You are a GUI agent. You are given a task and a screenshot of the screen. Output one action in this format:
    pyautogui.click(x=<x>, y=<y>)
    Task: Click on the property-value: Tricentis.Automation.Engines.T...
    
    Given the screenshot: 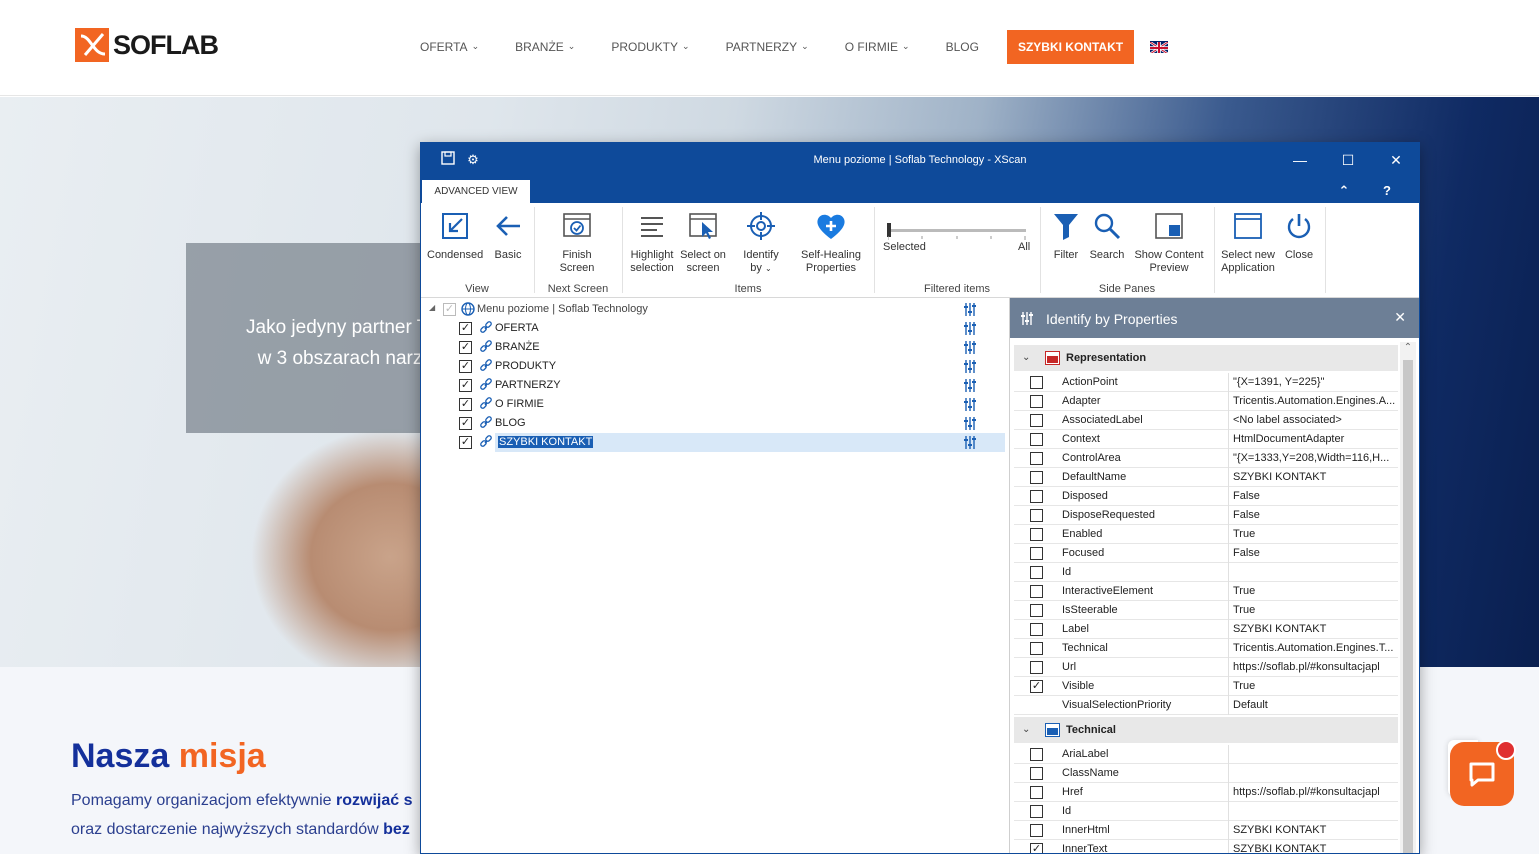 What is the action you would take?
    pyautogui.click(x=1313, y=648)
    